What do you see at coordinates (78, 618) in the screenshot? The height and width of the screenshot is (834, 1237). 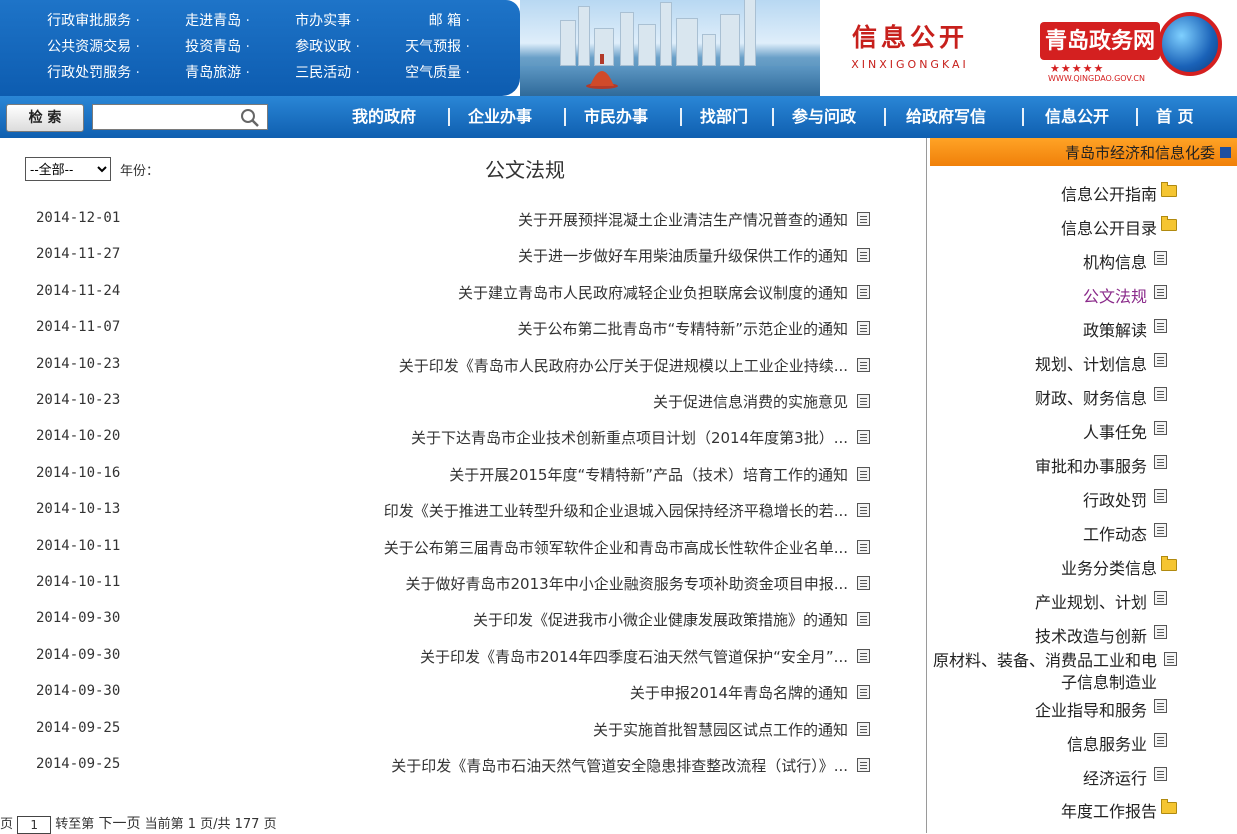 I see `document-date: 2014-09-30` at bounding box center [78, 618].